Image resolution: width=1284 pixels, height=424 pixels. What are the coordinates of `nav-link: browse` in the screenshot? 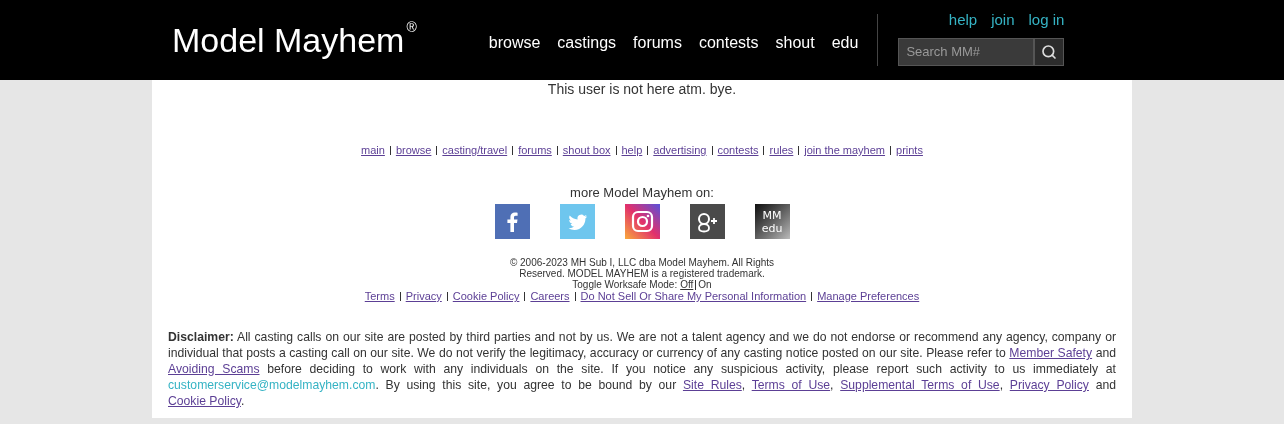 It's located at (514, 43).